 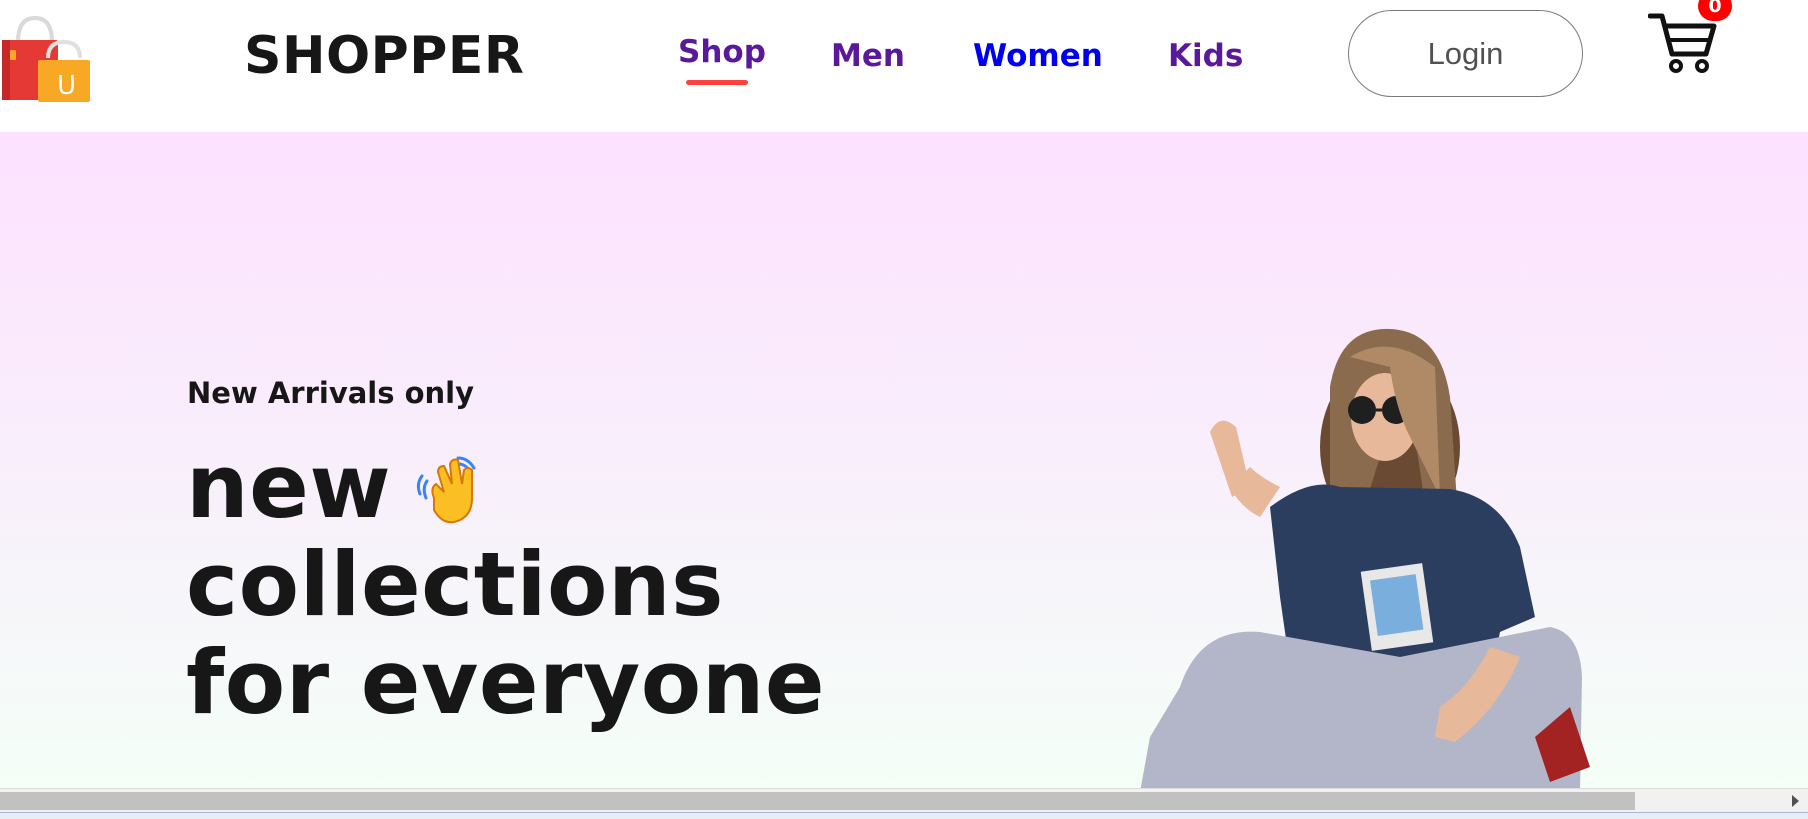 I want to click on nav-shop: Shop, so click(x=722, y=52).